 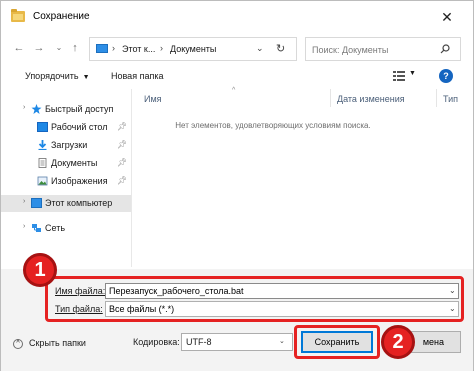 I want to click on annotation-badge-1: 1, so click(x=40, y=270).